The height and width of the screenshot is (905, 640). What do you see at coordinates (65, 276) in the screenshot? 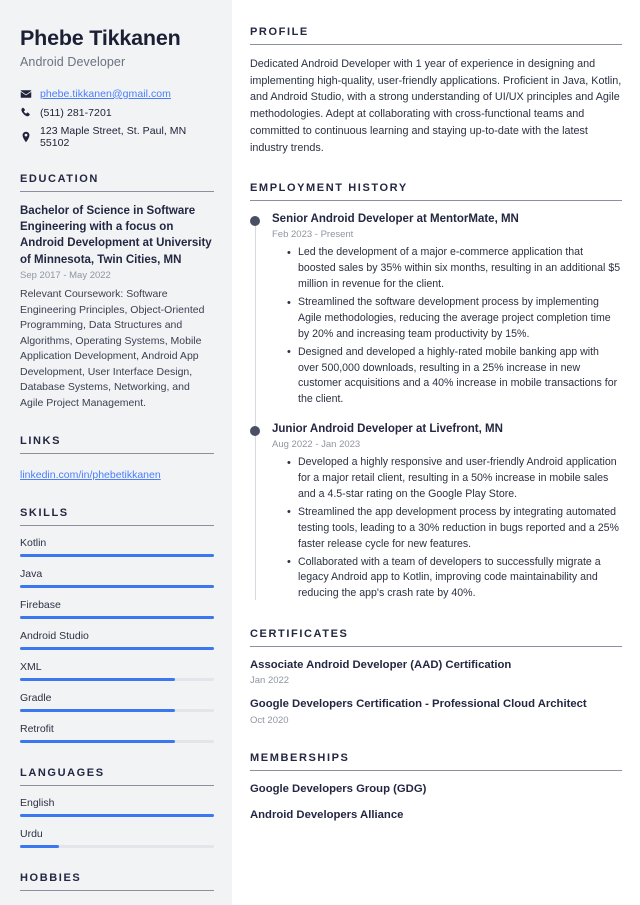
I see `education-date: Sep 2017 - May 2022` at bounding box center [65, 276].